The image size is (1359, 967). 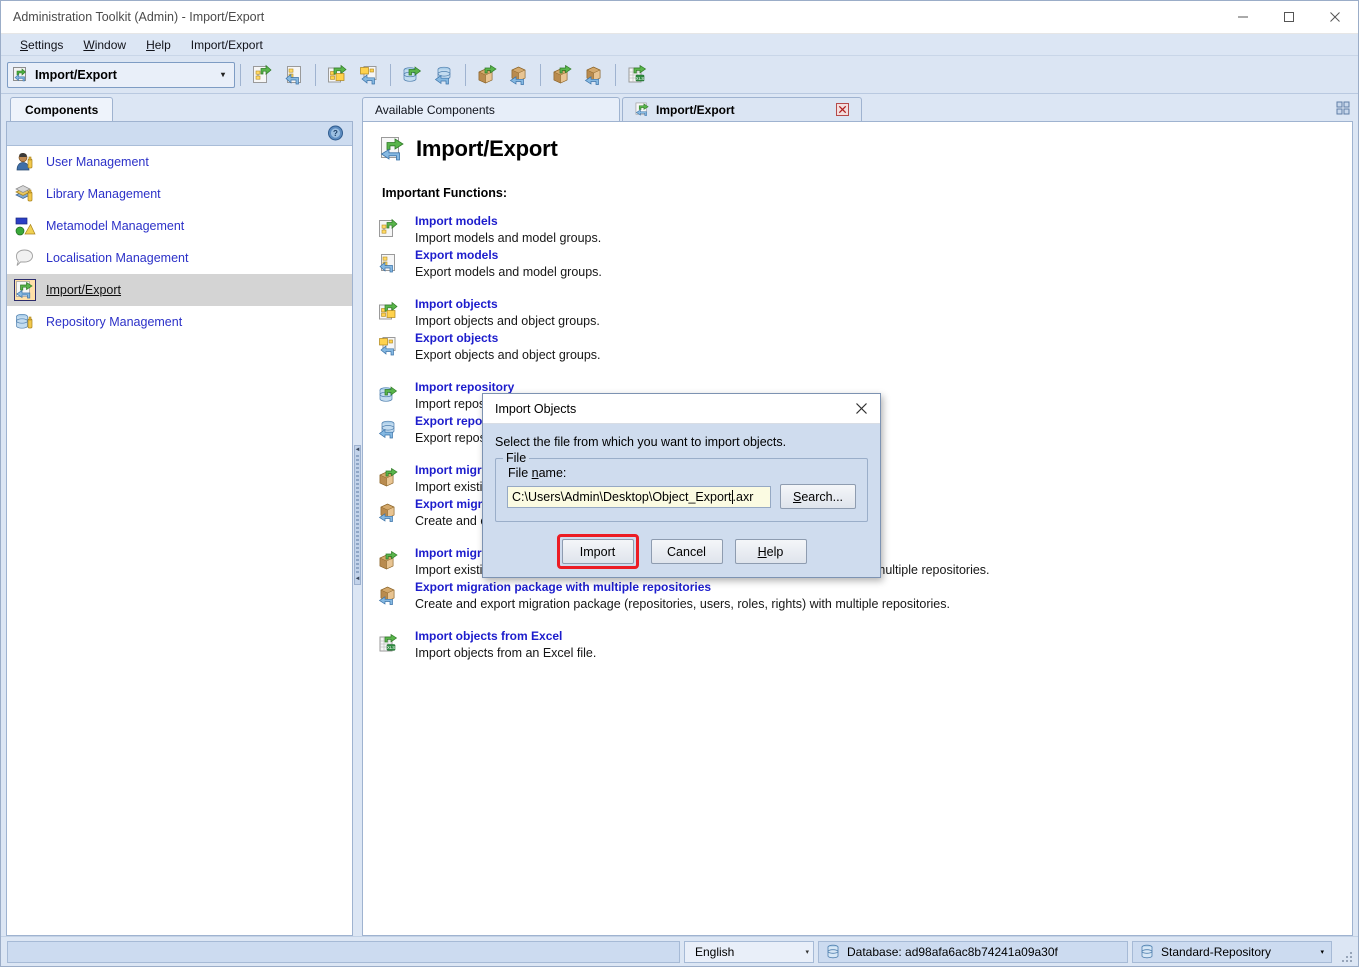 What do you see at coordinates (179, 162) in the screenshot?
I see `sidebar-item-user-management: User Management` at bounding box center [179, 162].